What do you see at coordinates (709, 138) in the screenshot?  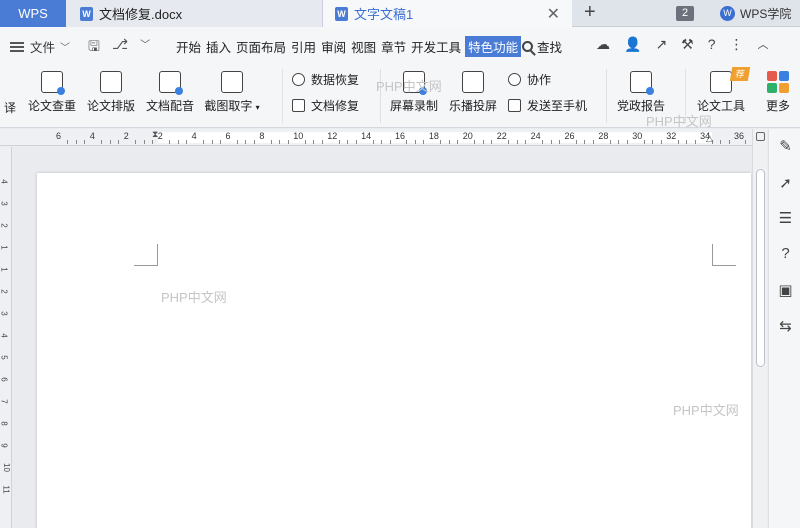 I see `right-indent-marker-icon: △` at bounding box center [709, 138].